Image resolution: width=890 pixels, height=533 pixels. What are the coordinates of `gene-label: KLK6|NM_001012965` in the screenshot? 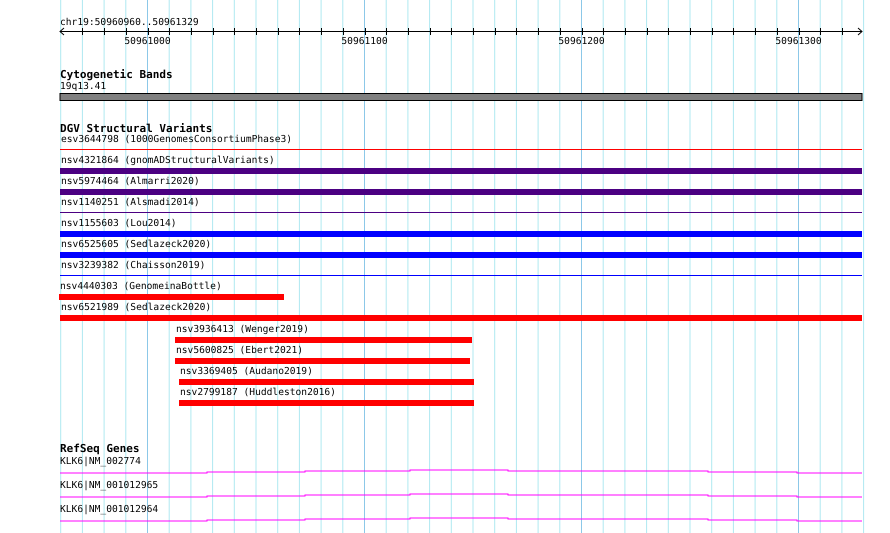 It's located at (109, 485).